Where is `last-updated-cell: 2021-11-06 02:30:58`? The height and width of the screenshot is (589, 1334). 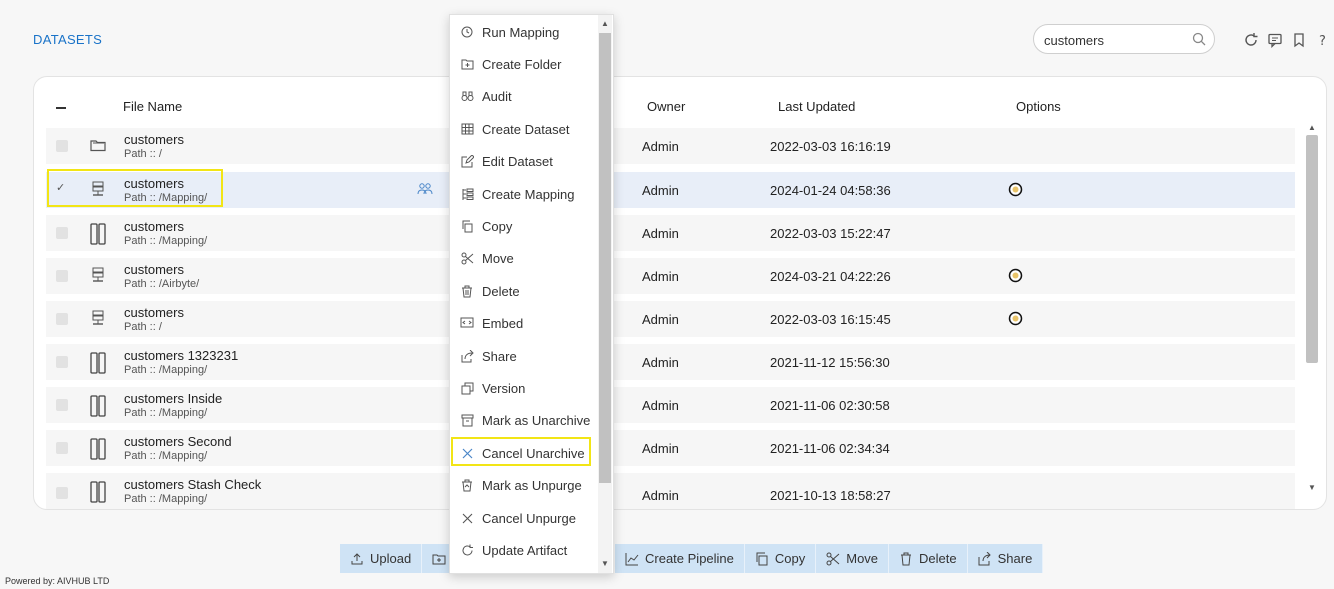 last-updated-cell: 2021-11-06 02:30:58 is located at coordinates (830, 405).